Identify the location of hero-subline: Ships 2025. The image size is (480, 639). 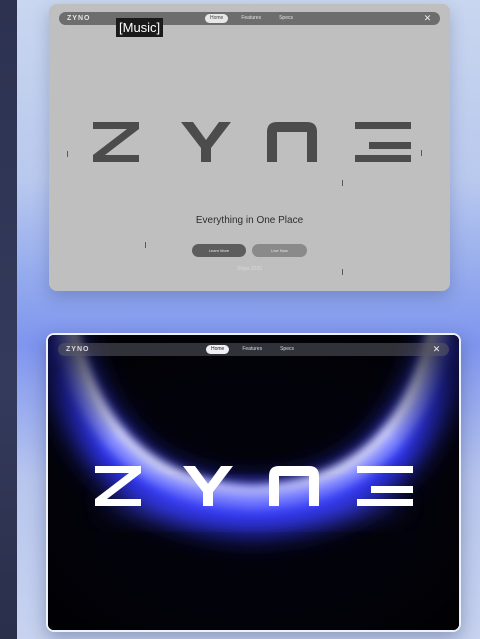
(249, 269).